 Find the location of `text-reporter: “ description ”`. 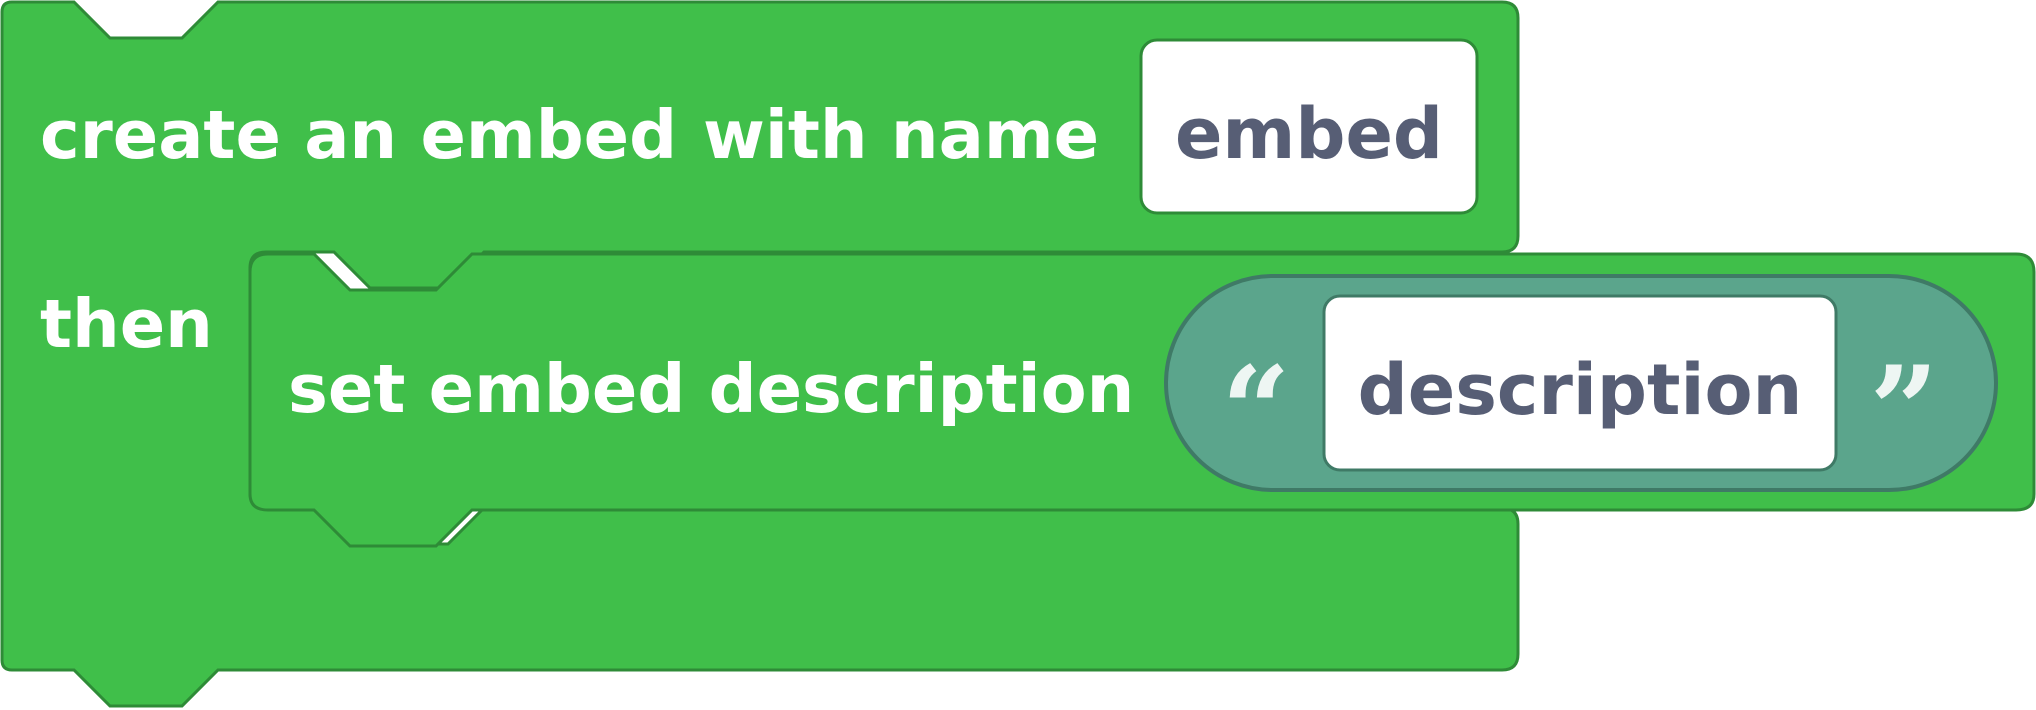

text-reporter: “ description ” is located at coordinates (1581, 383).